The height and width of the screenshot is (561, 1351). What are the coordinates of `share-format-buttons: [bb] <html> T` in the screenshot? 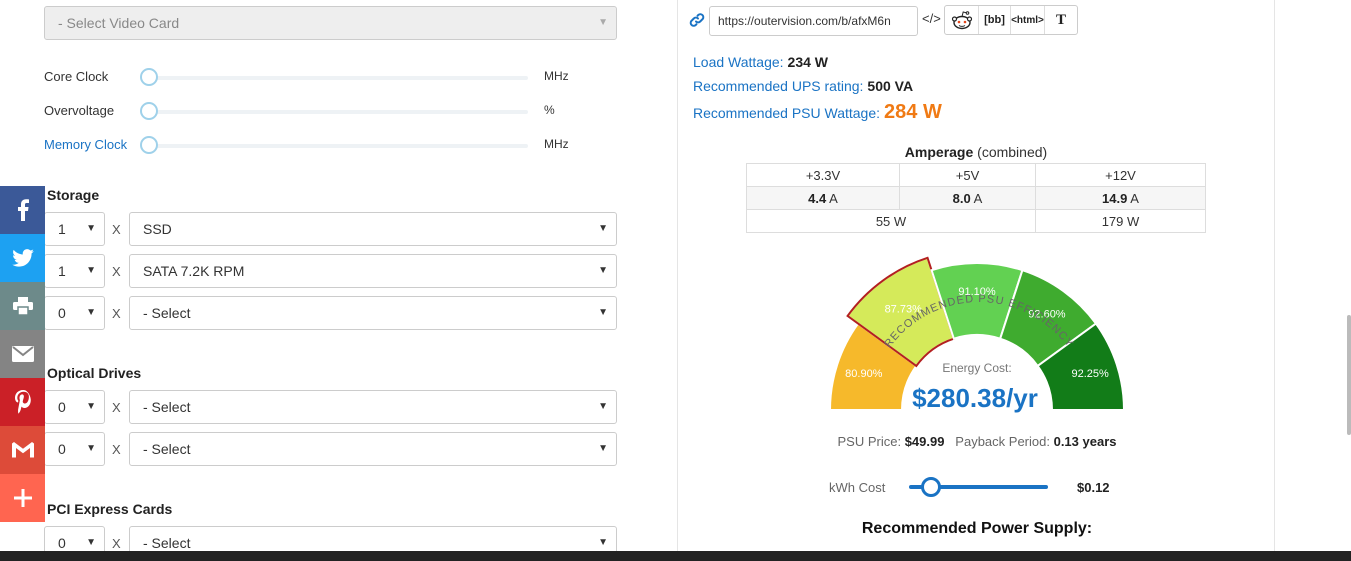 It's located at (1011, 20).